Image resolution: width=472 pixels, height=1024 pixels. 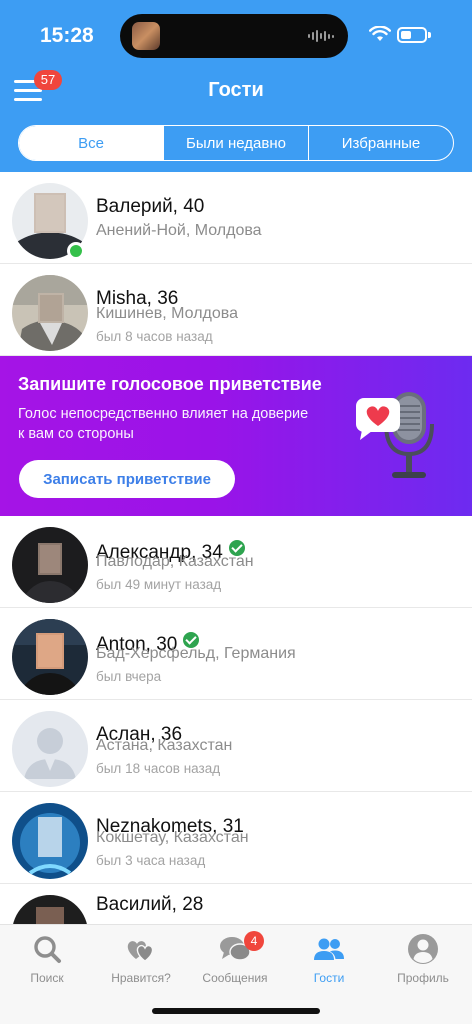 What do you see at coordinates (179, 230) in the screenshot?
I see `guest-location: Анений-Ной, Молдова` at bounding box center [179, 230].